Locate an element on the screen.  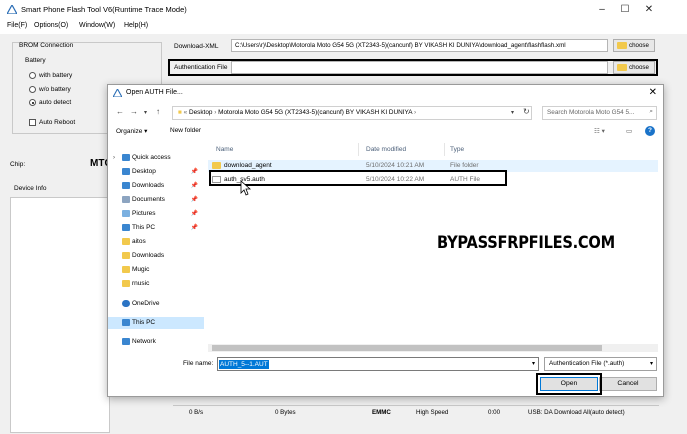
documents-icon is located at coordinates (126, 199).